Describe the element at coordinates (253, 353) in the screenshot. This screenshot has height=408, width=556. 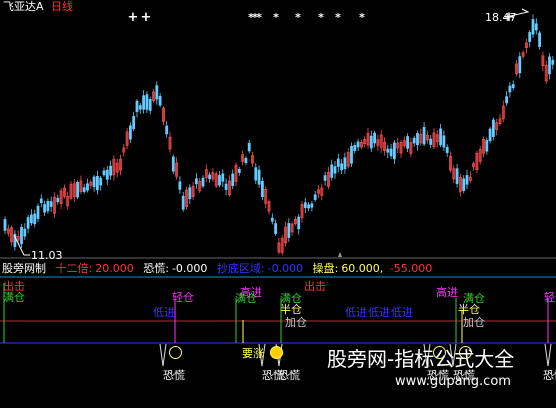
I see `signal-yaozhang: 要涨` at that location.